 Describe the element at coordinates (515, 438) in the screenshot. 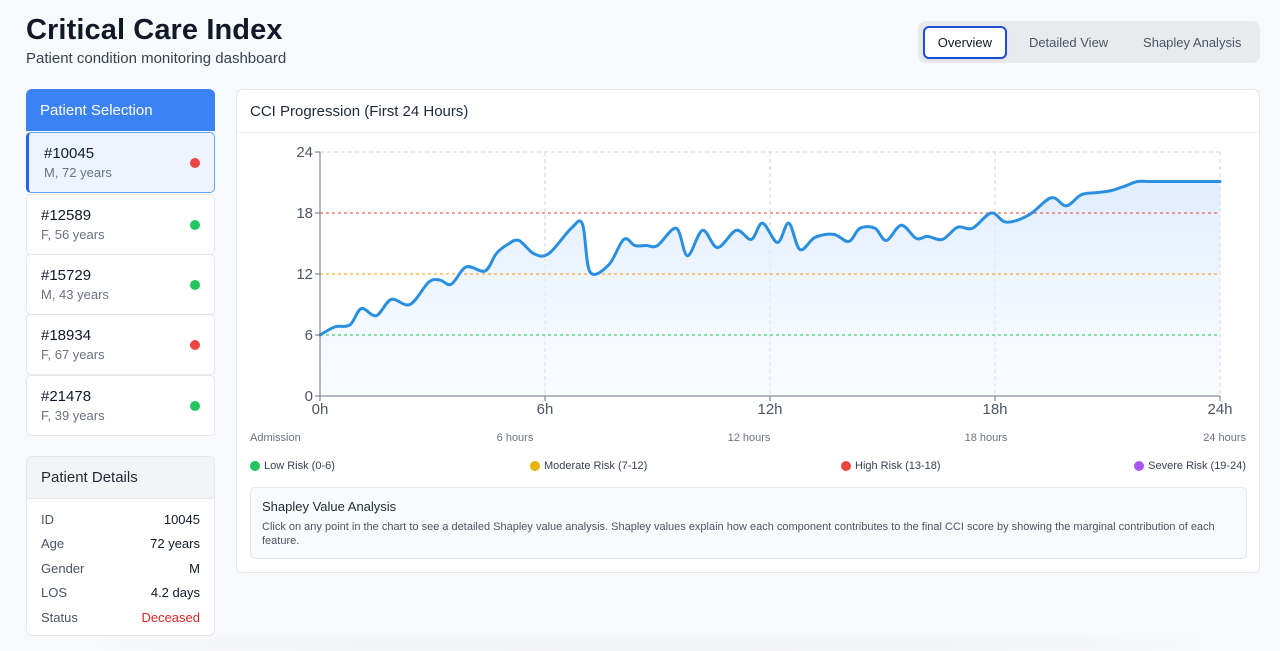

I see `time-label: 6 hours` at that location.